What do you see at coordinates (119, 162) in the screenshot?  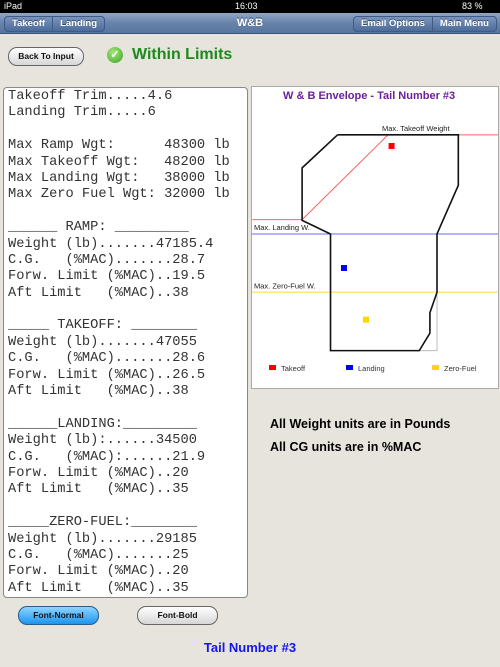 I see `report-line: Max Takeoff Wgt: 48200 lb` at bounding box center [119, 162].